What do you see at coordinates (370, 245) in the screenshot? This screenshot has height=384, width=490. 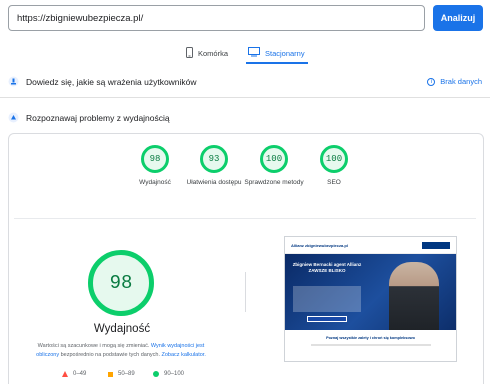 I see `thumb-header: Allianz zbigniewubezpiecza.pl` at bounding box center [370, 245].